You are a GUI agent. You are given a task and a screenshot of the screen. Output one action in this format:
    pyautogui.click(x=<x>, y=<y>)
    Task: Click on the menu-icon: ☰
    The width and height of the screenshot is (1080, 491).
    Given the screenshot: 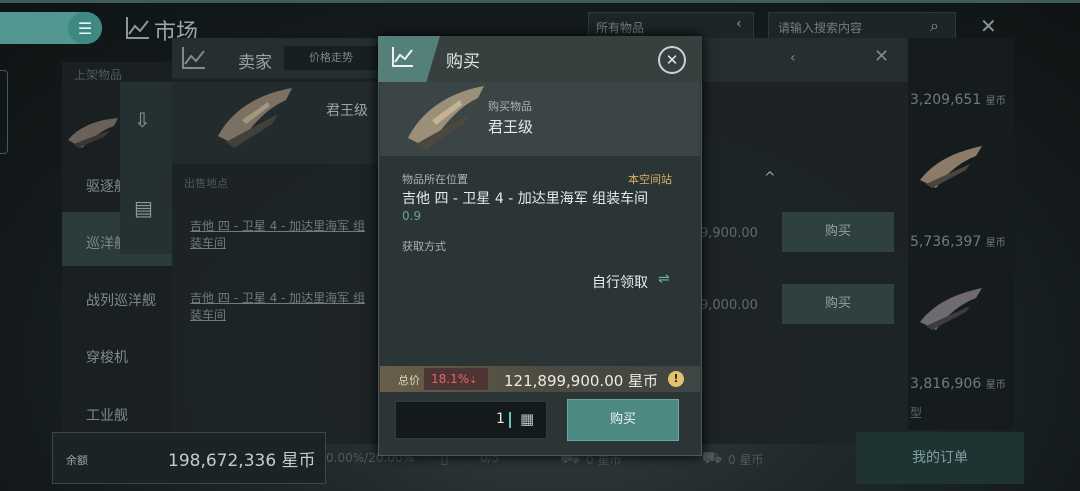 What is the action you would take?
    pyautogui.click(x=85, y=28)
    